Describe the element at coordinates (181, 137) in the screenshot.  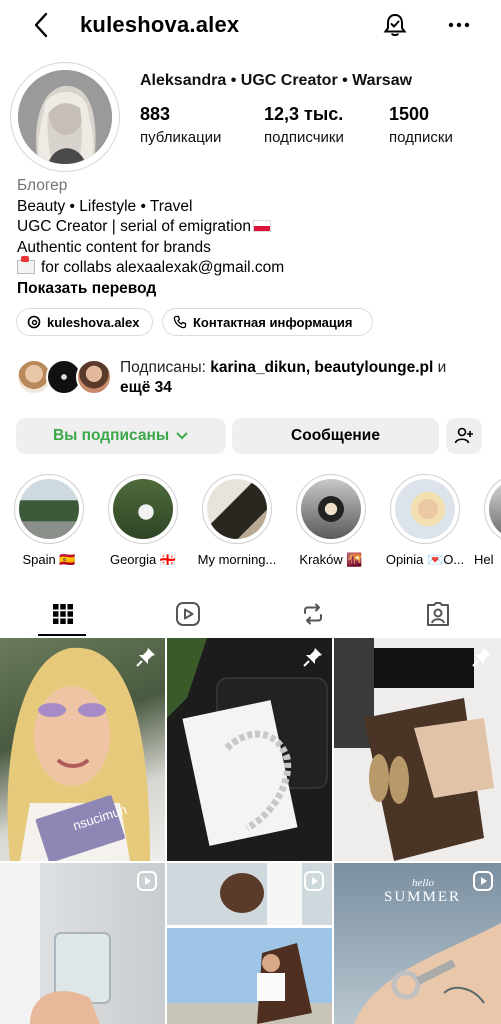
I see `stat-posts-label: публикации` at that location.